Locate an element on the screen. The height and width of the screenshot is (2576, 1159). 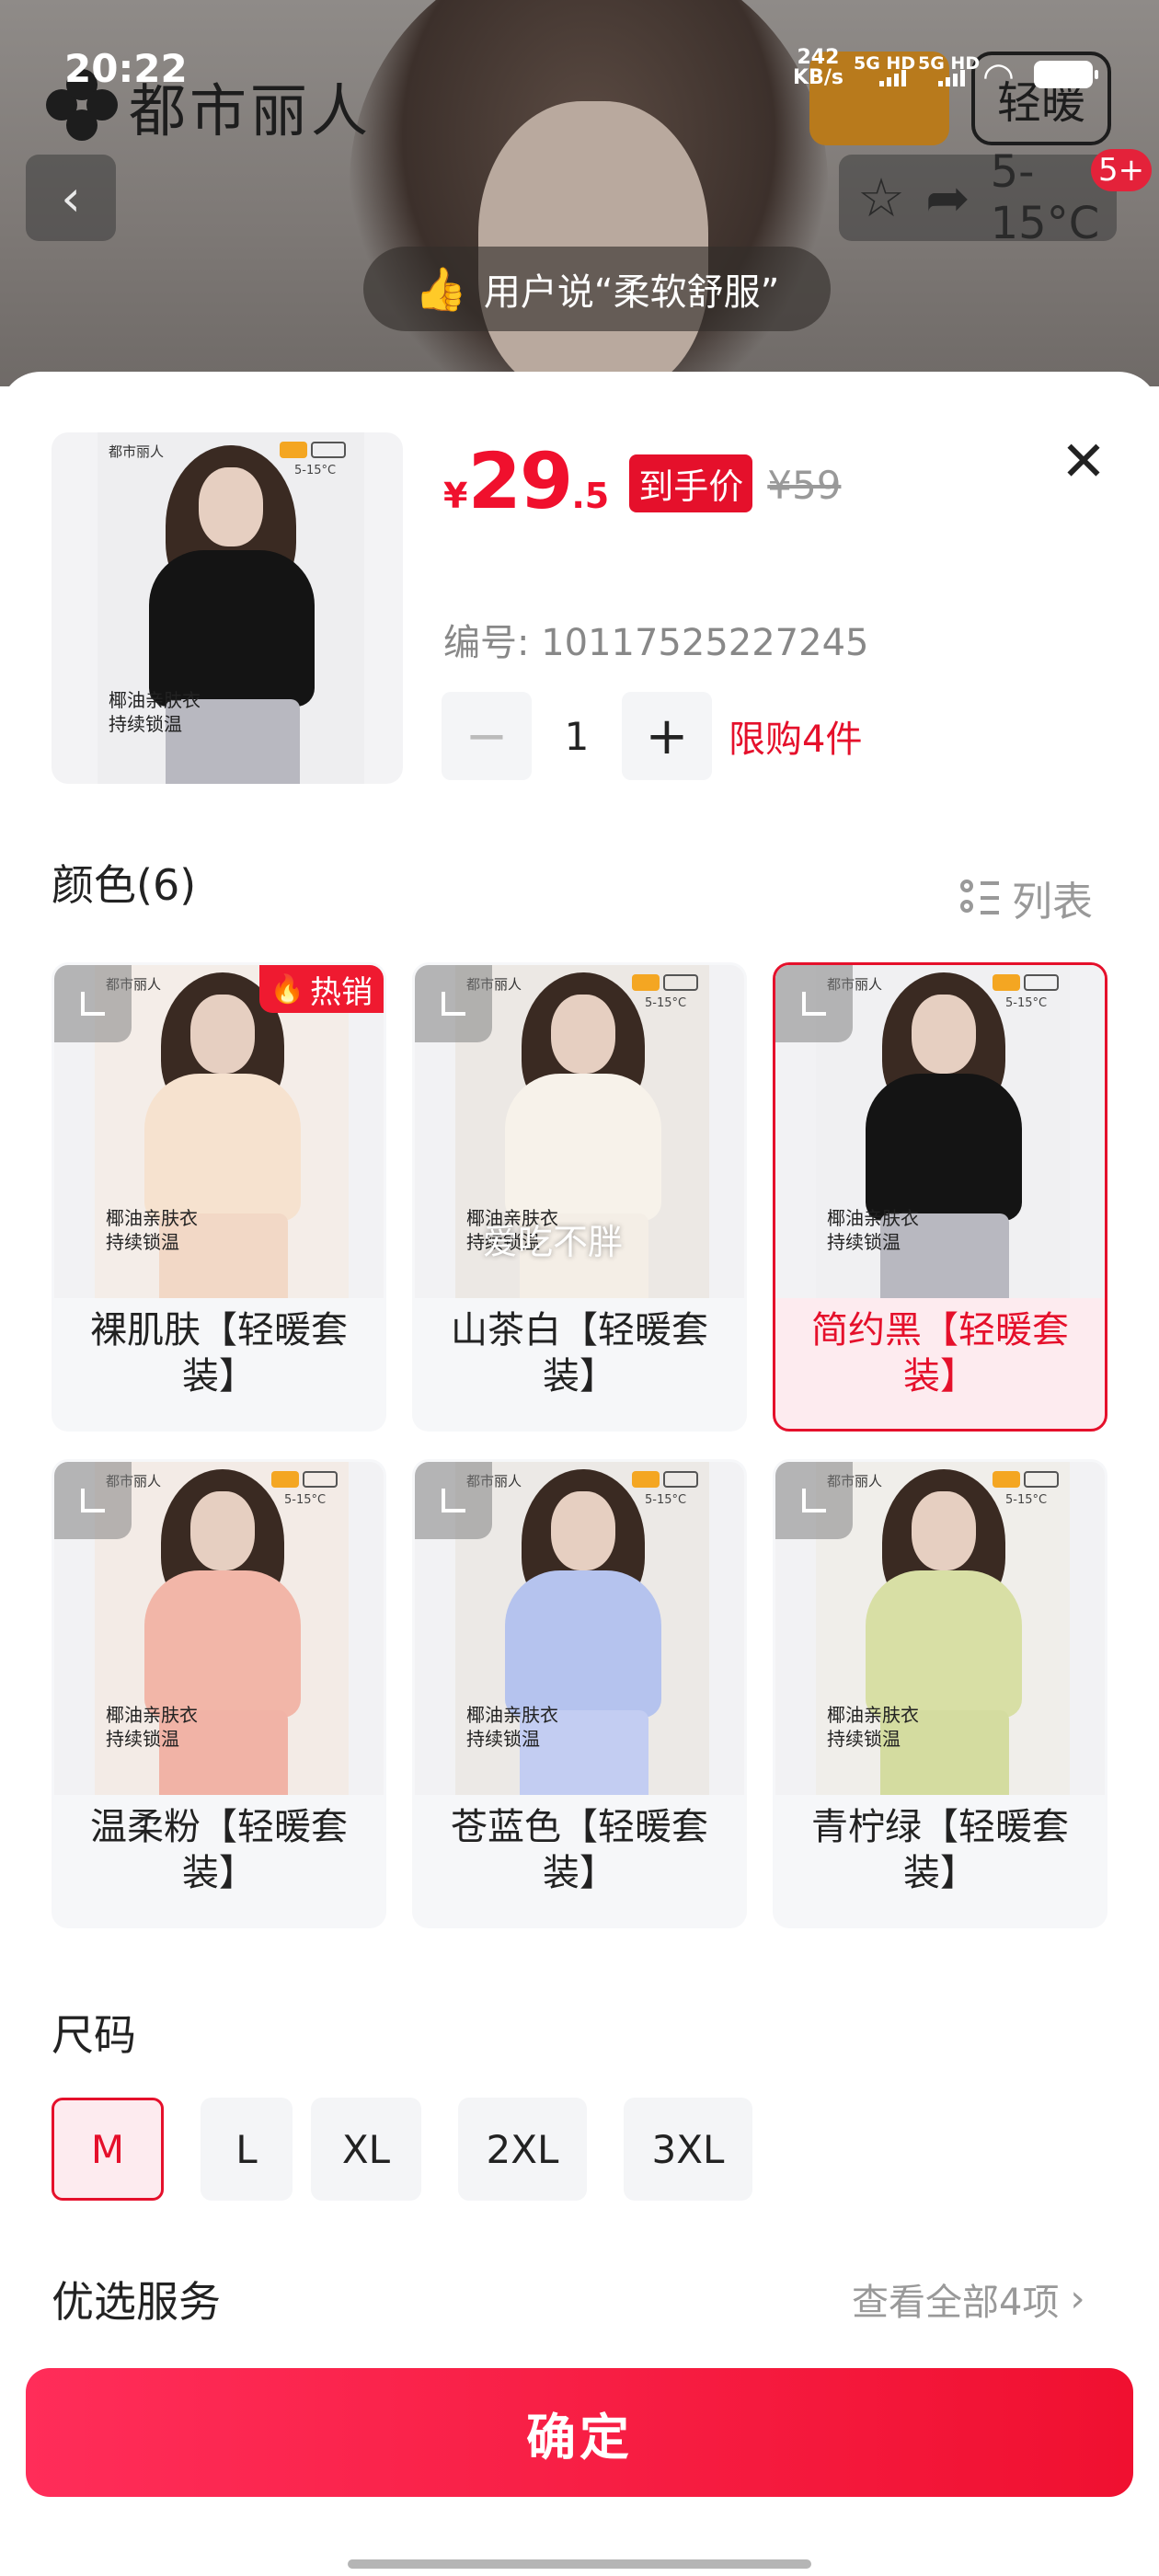
color-option-label: 裸肌肤【轻暖套装】 is located at coordinates (219, 1353).